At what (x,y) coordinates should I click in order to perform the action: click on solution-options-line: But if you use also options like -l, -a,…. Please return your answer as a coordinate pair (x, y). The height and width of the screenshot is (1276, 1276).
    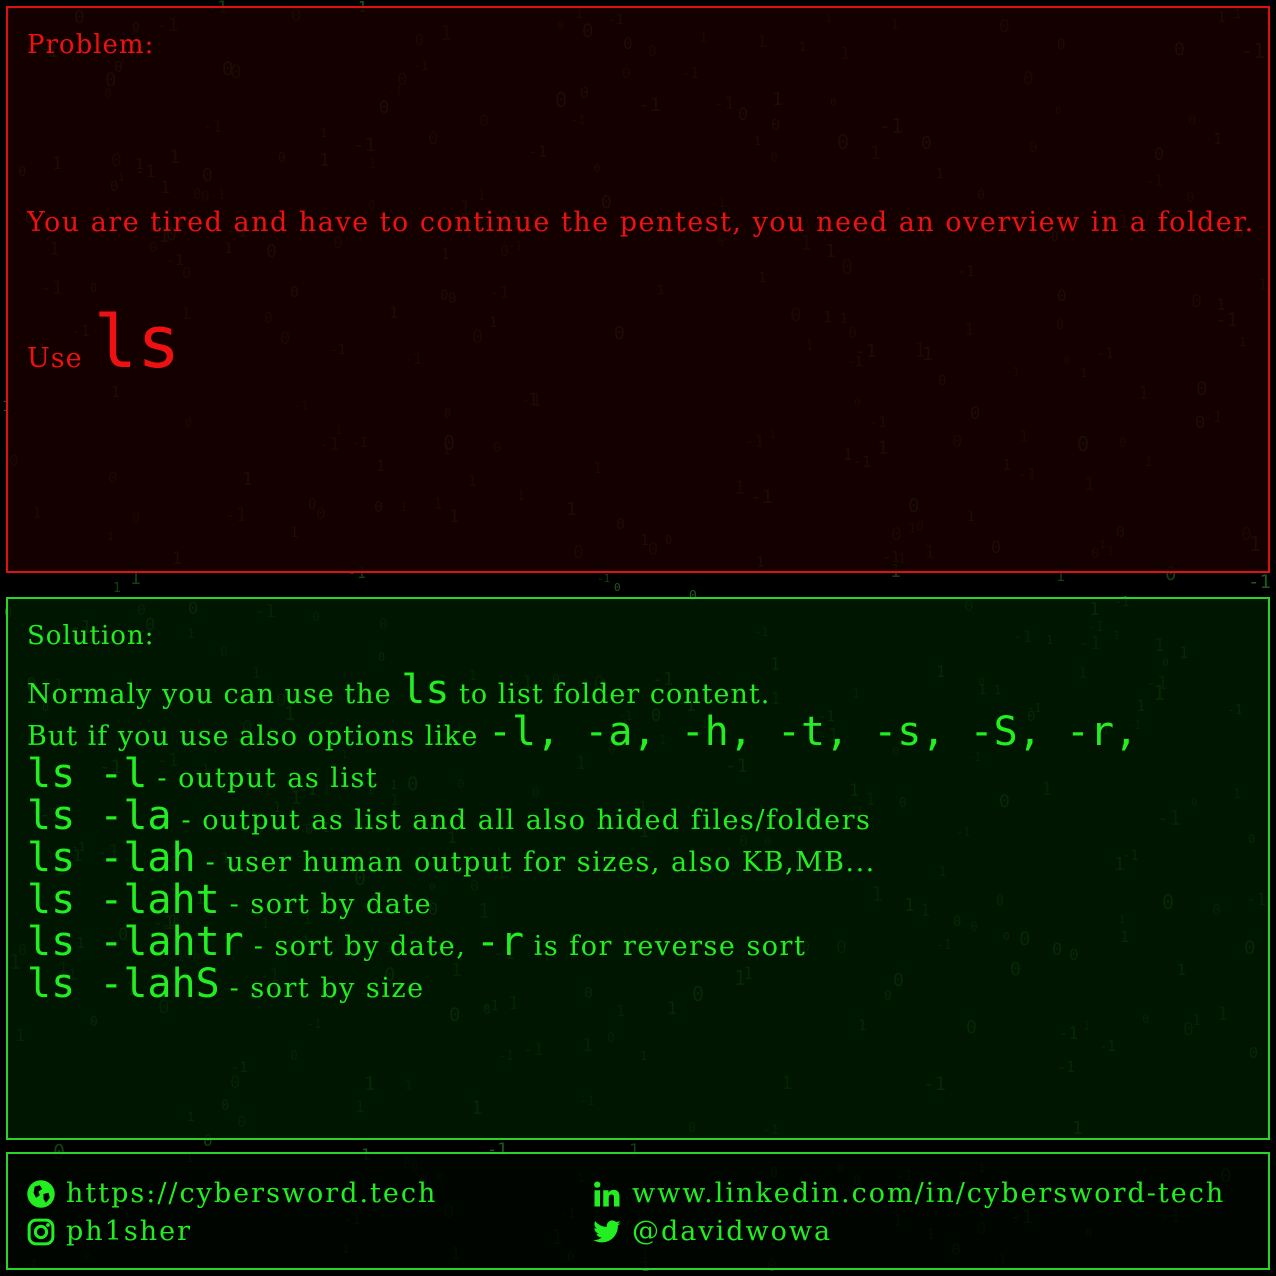
    Looking at the image, I should click on (647, 732).